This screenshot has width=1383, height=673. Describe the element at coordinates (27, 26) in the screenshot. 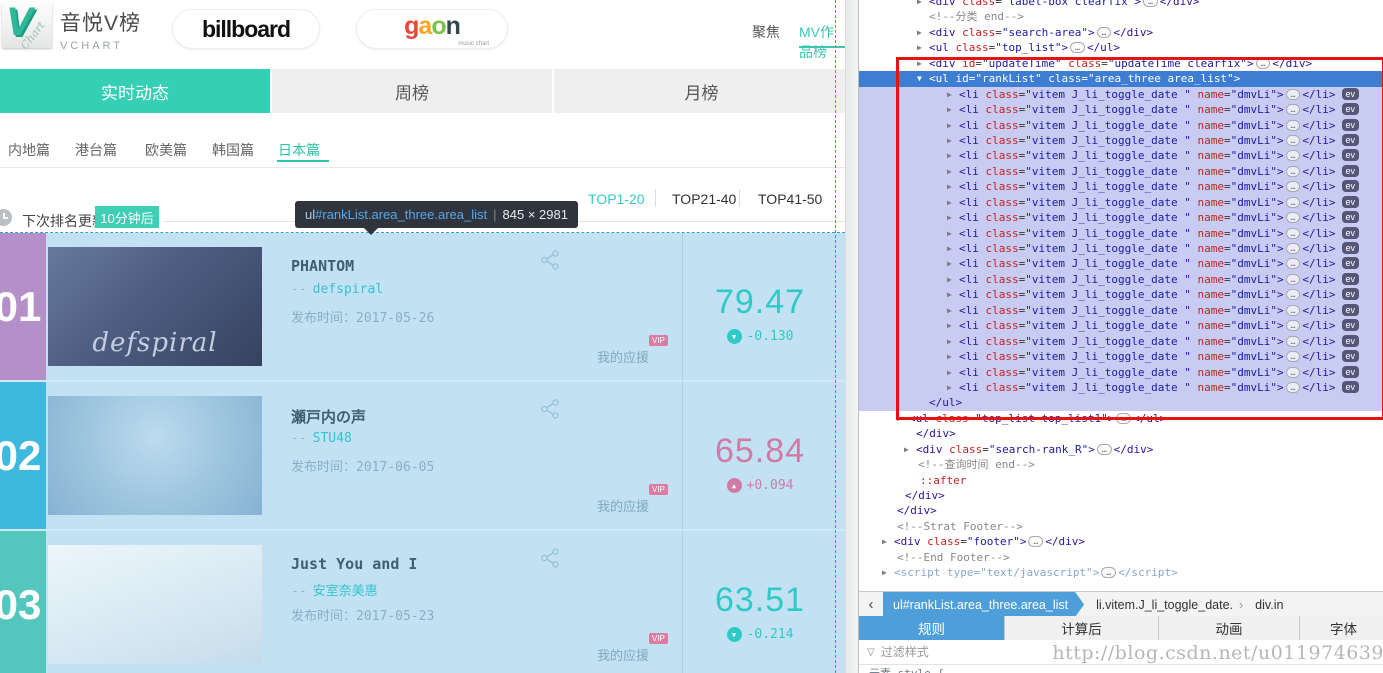

I see `vchart-logo: V Chart` at that location.